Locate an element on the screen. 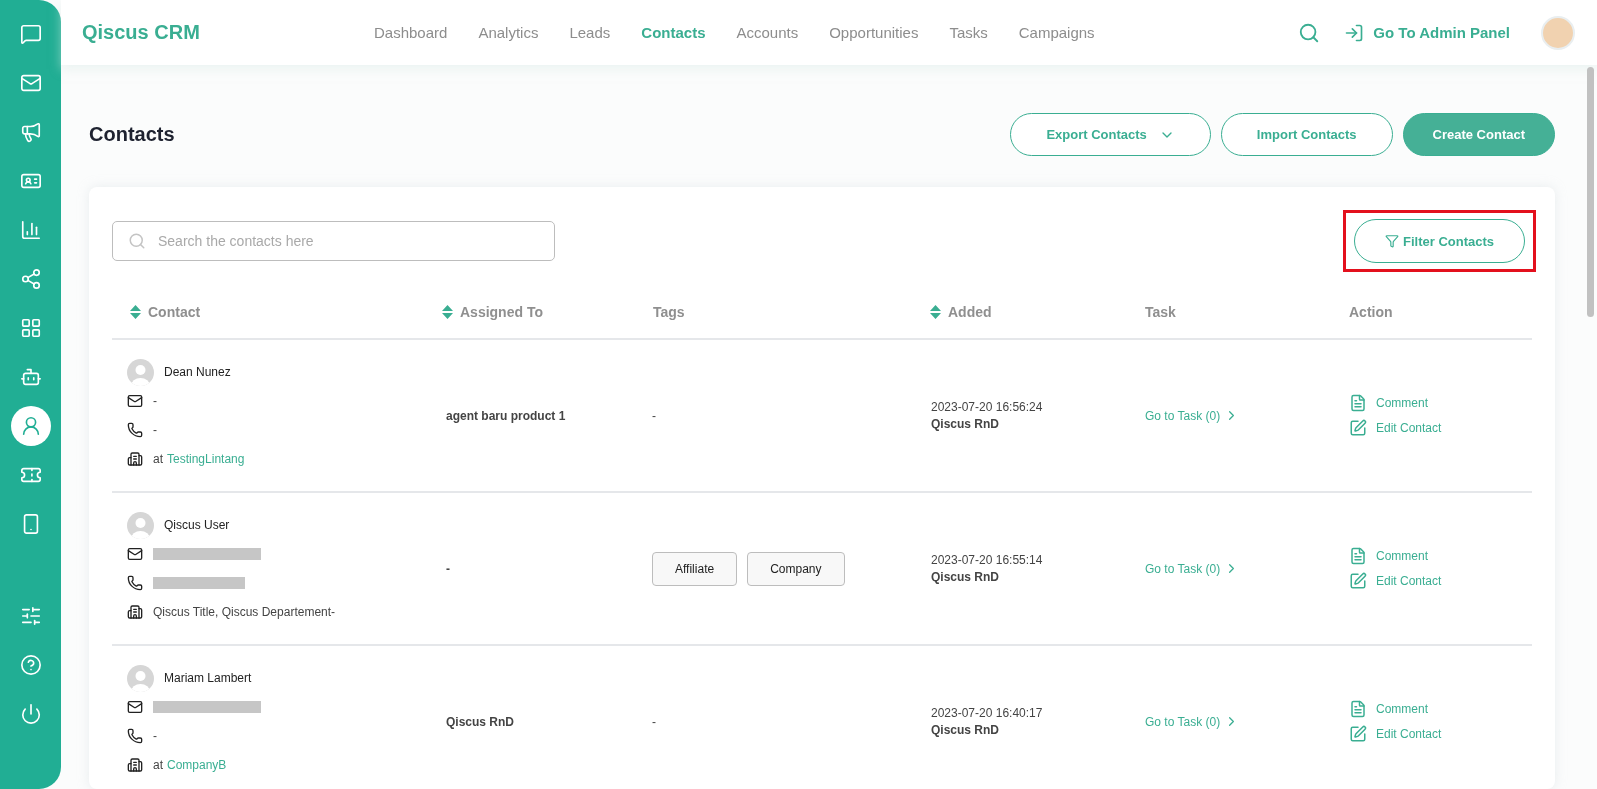  share-icon is located at coordinates (30, 279).